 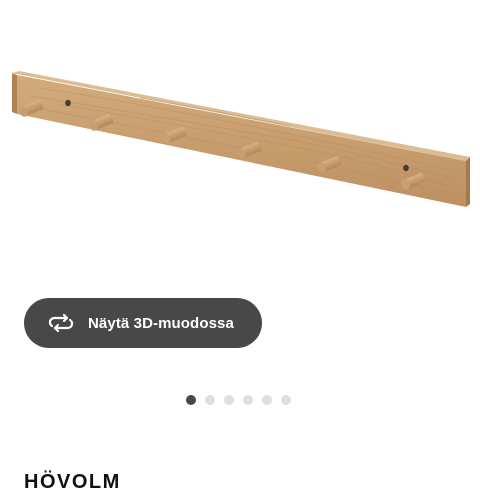 I want to click on view-3d-button: Näytä 3D-muodossa, so click(x=143, y=323).